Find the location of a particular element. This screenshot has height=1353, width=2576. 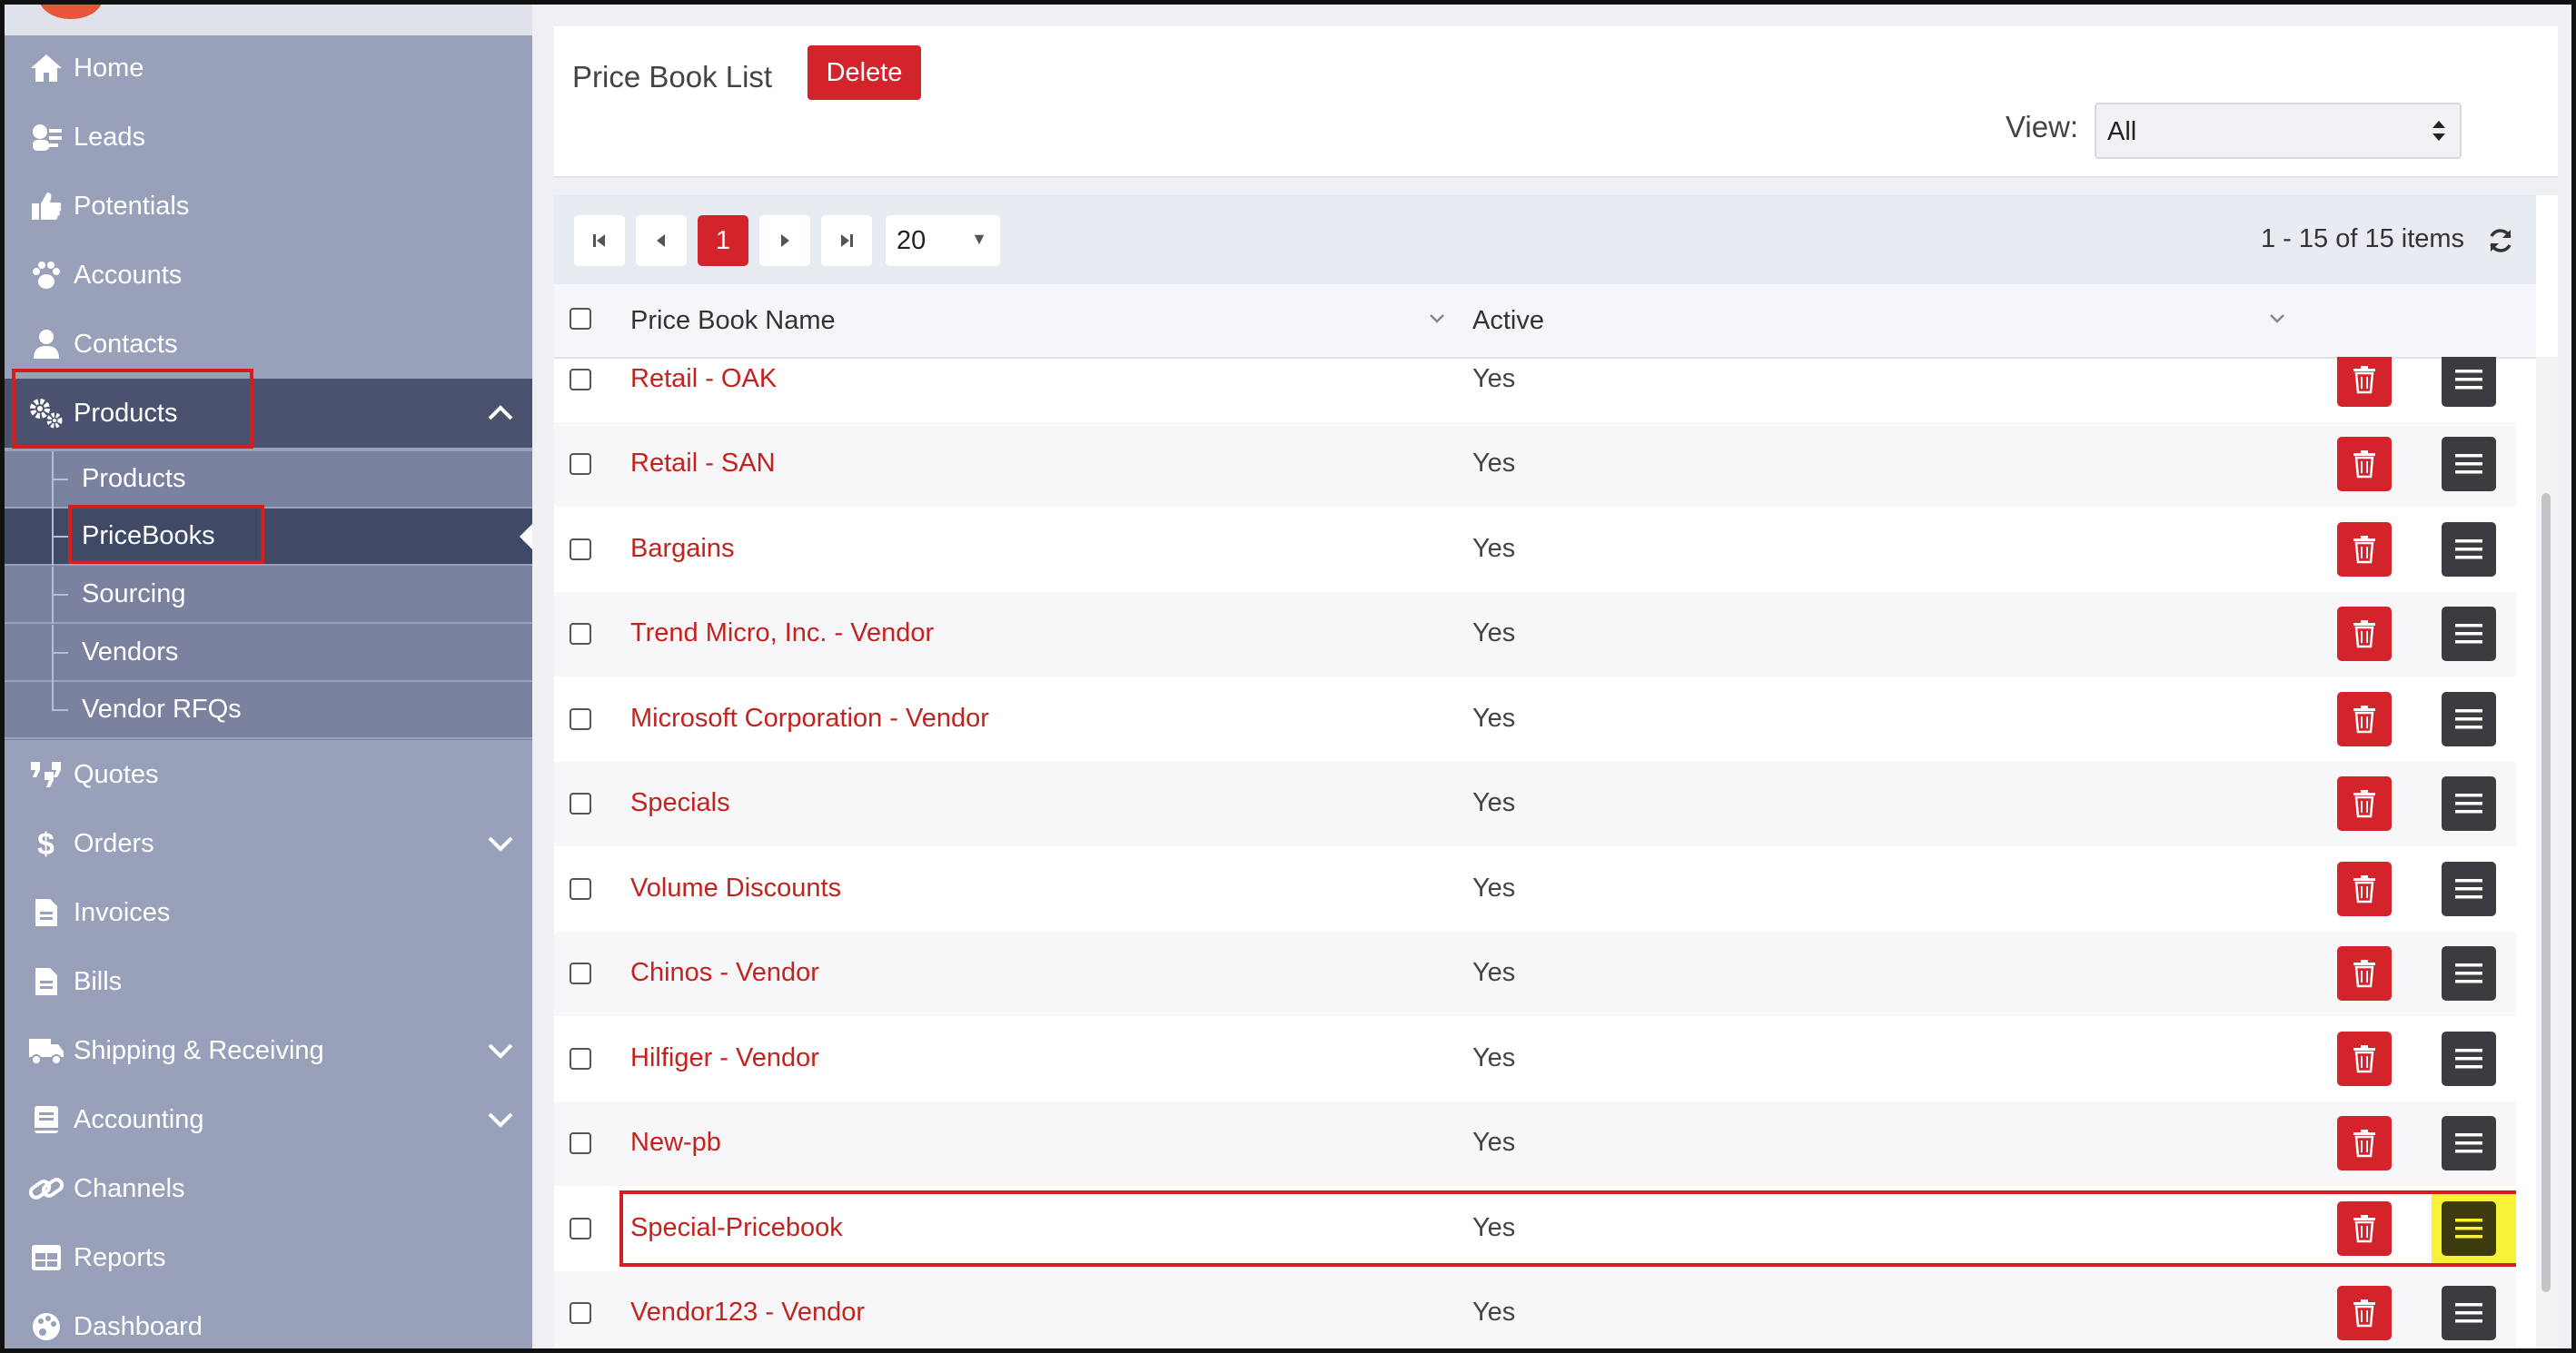

refresh-icon is located at coordinates (2500, 241).